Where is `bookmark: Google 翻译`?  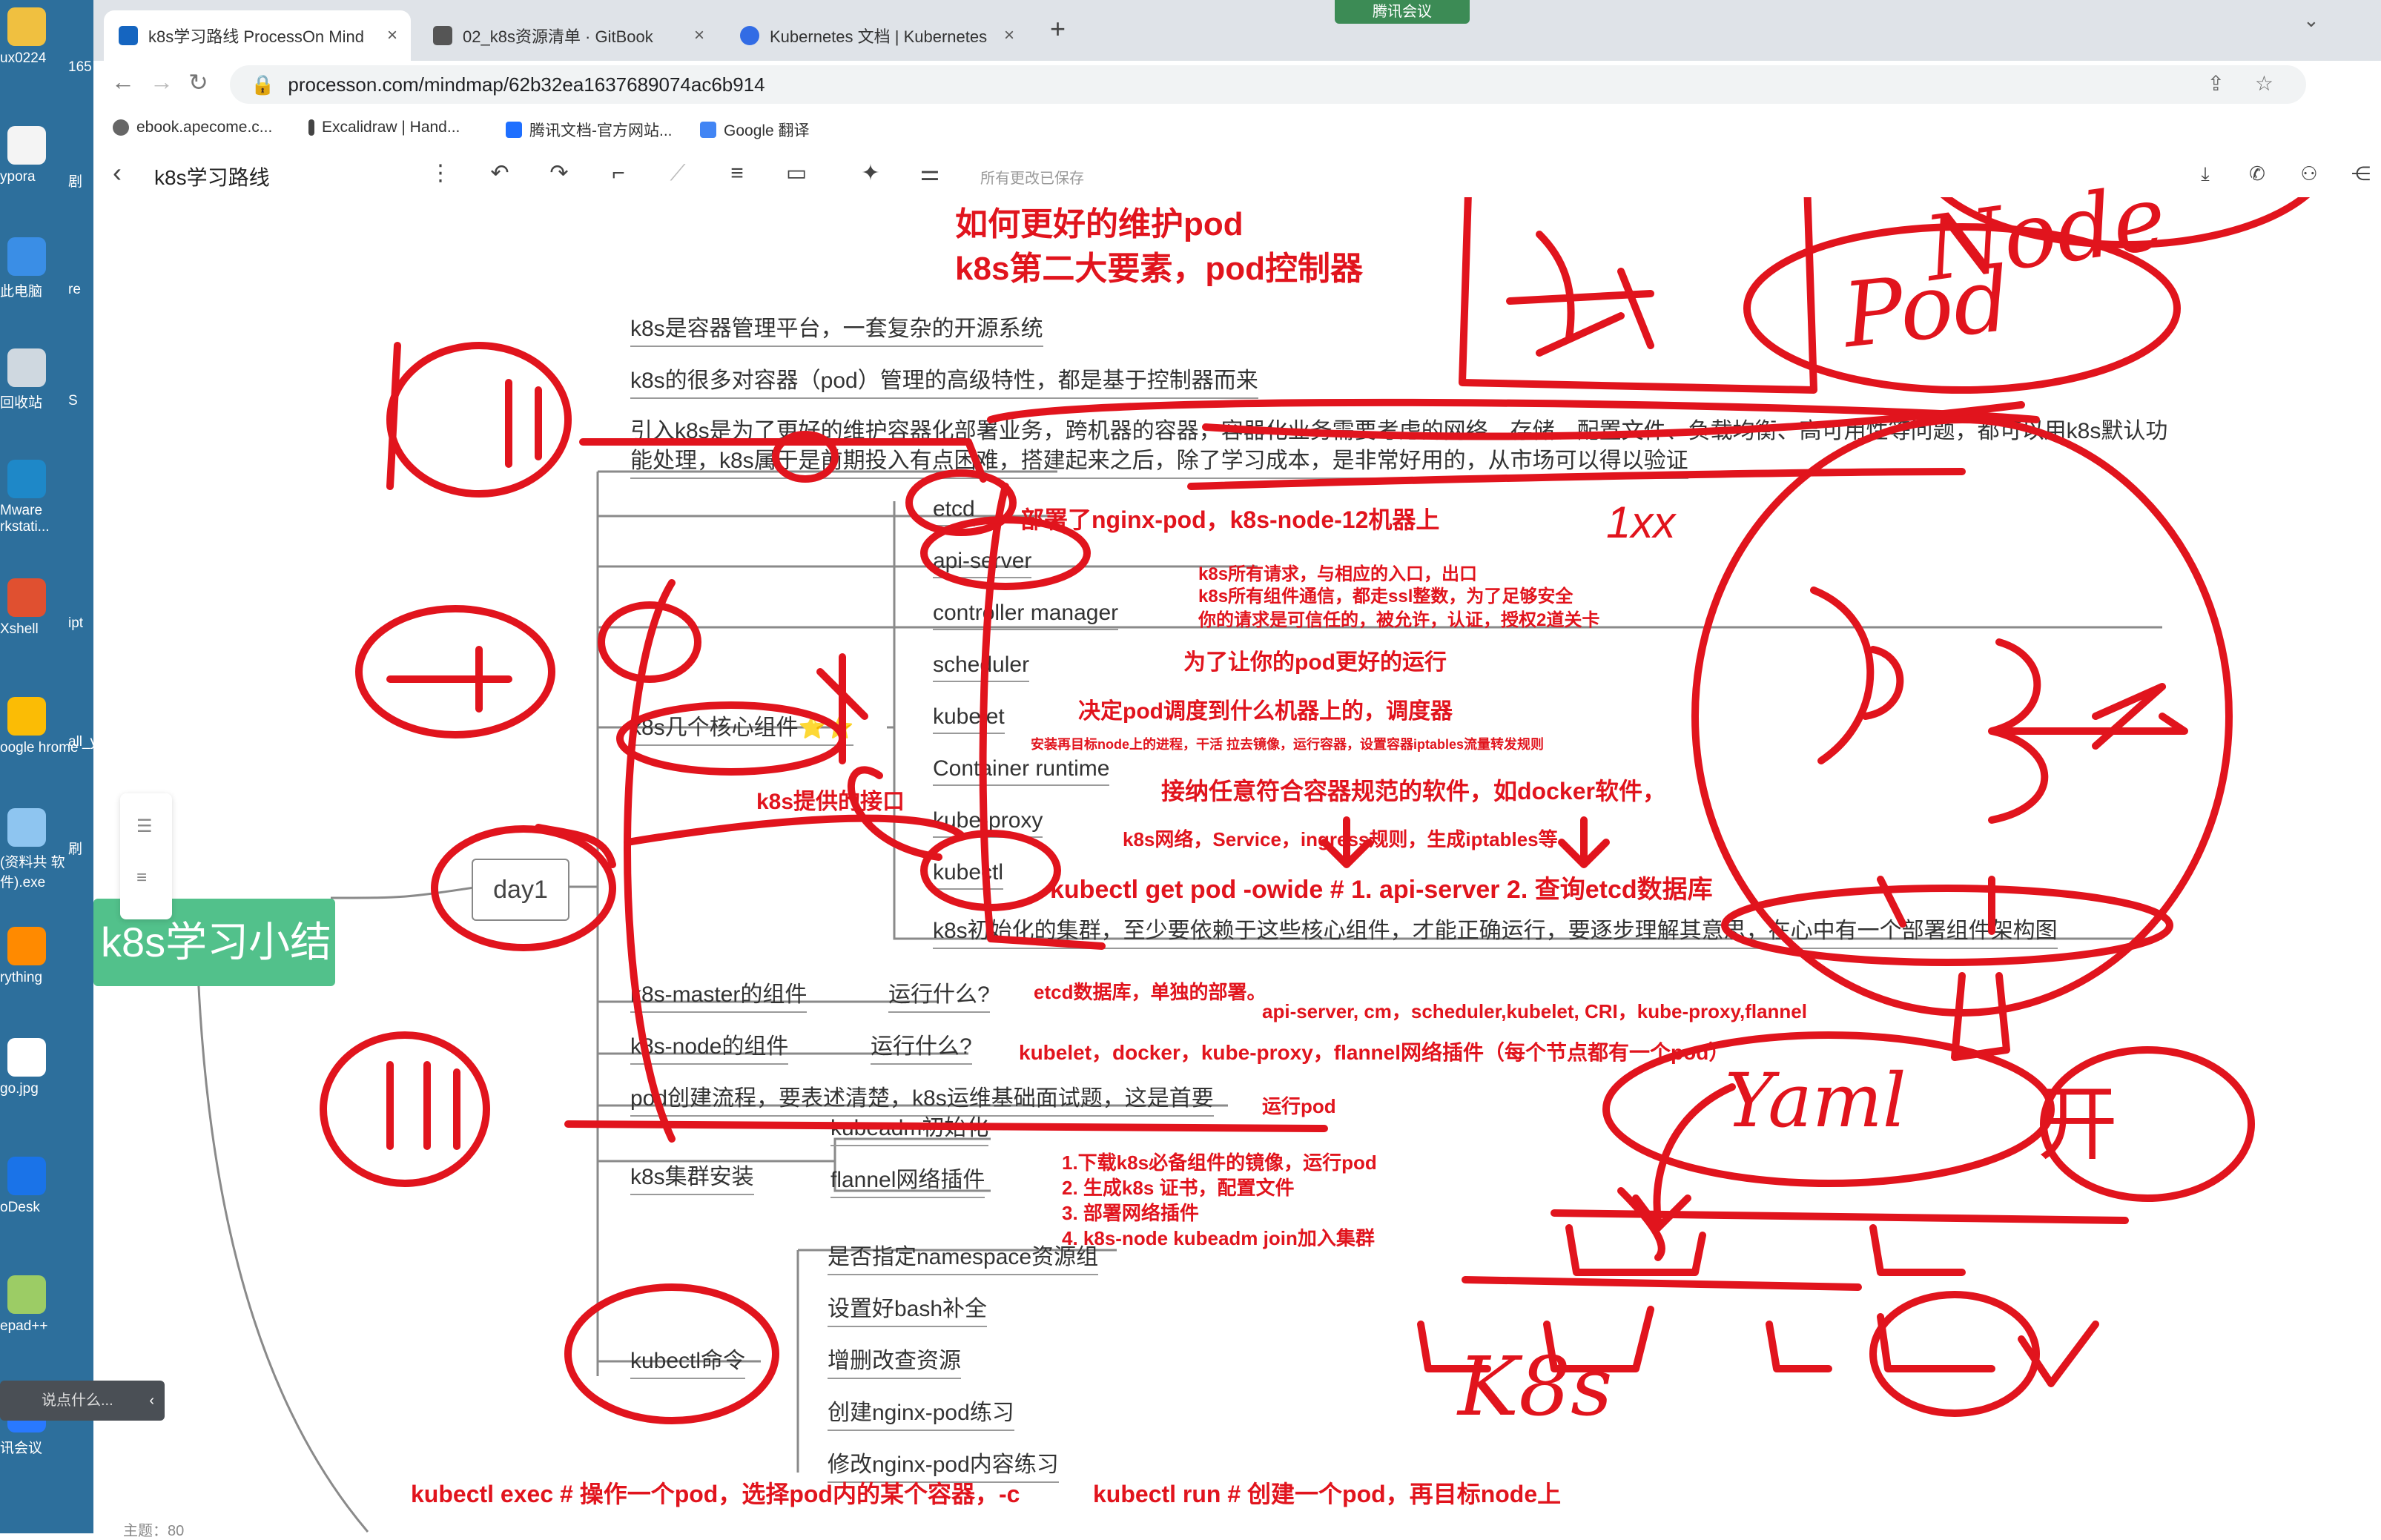
bookmark: Google 翻译 is located at coordinates (755, 130).